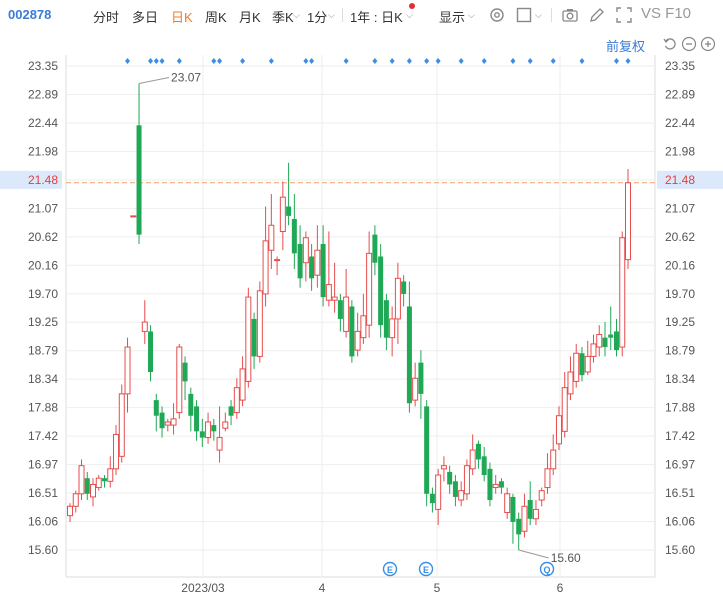 The height and width of the screenshot is (600, 723). Describe the element at coordinates (216, 16) in the screenshot. I see `tab-weekly-k: 周K` at that location.